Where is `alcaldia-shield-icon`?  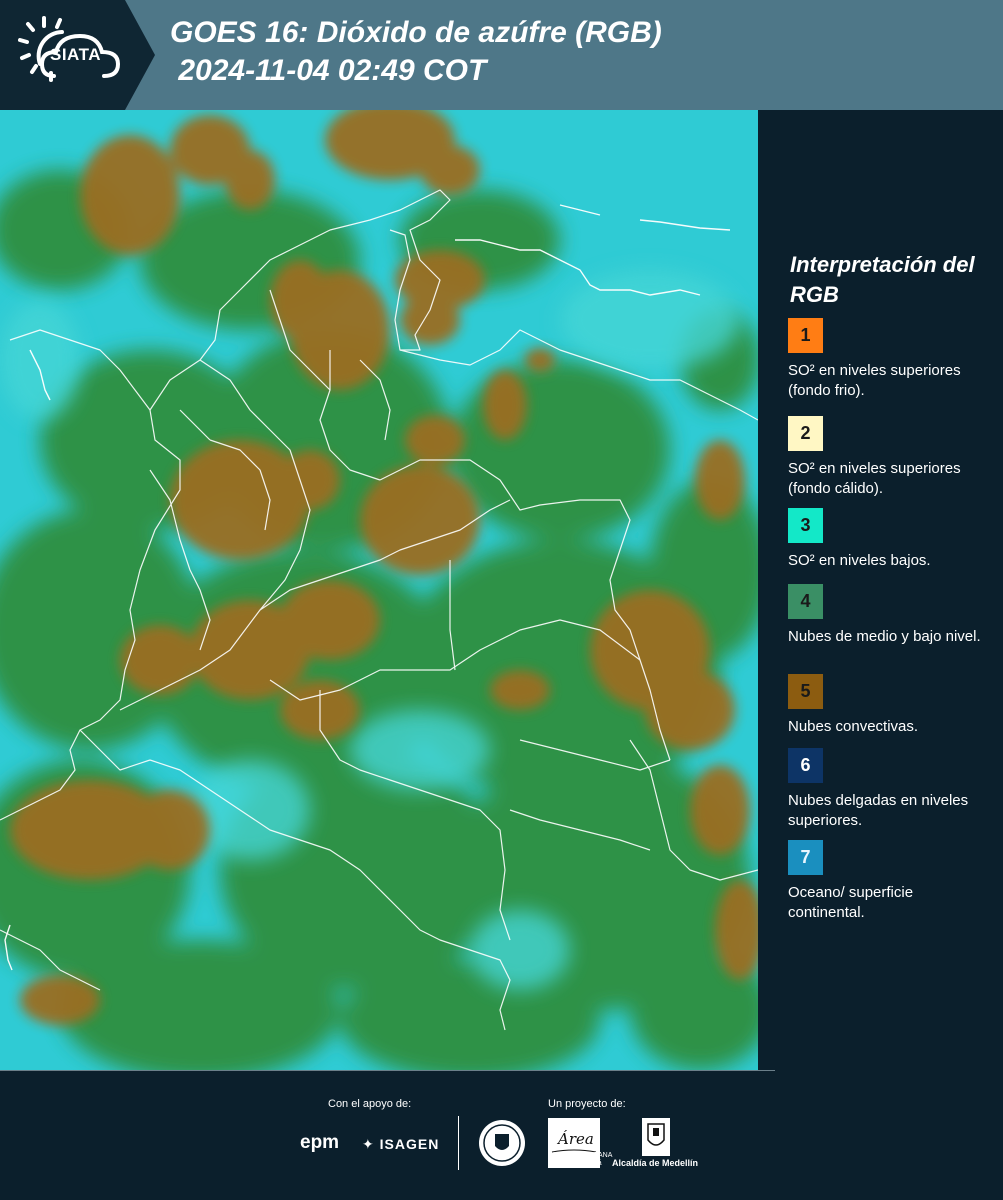 alcaldia-shield-icon is located at coordinates (656, 1137).